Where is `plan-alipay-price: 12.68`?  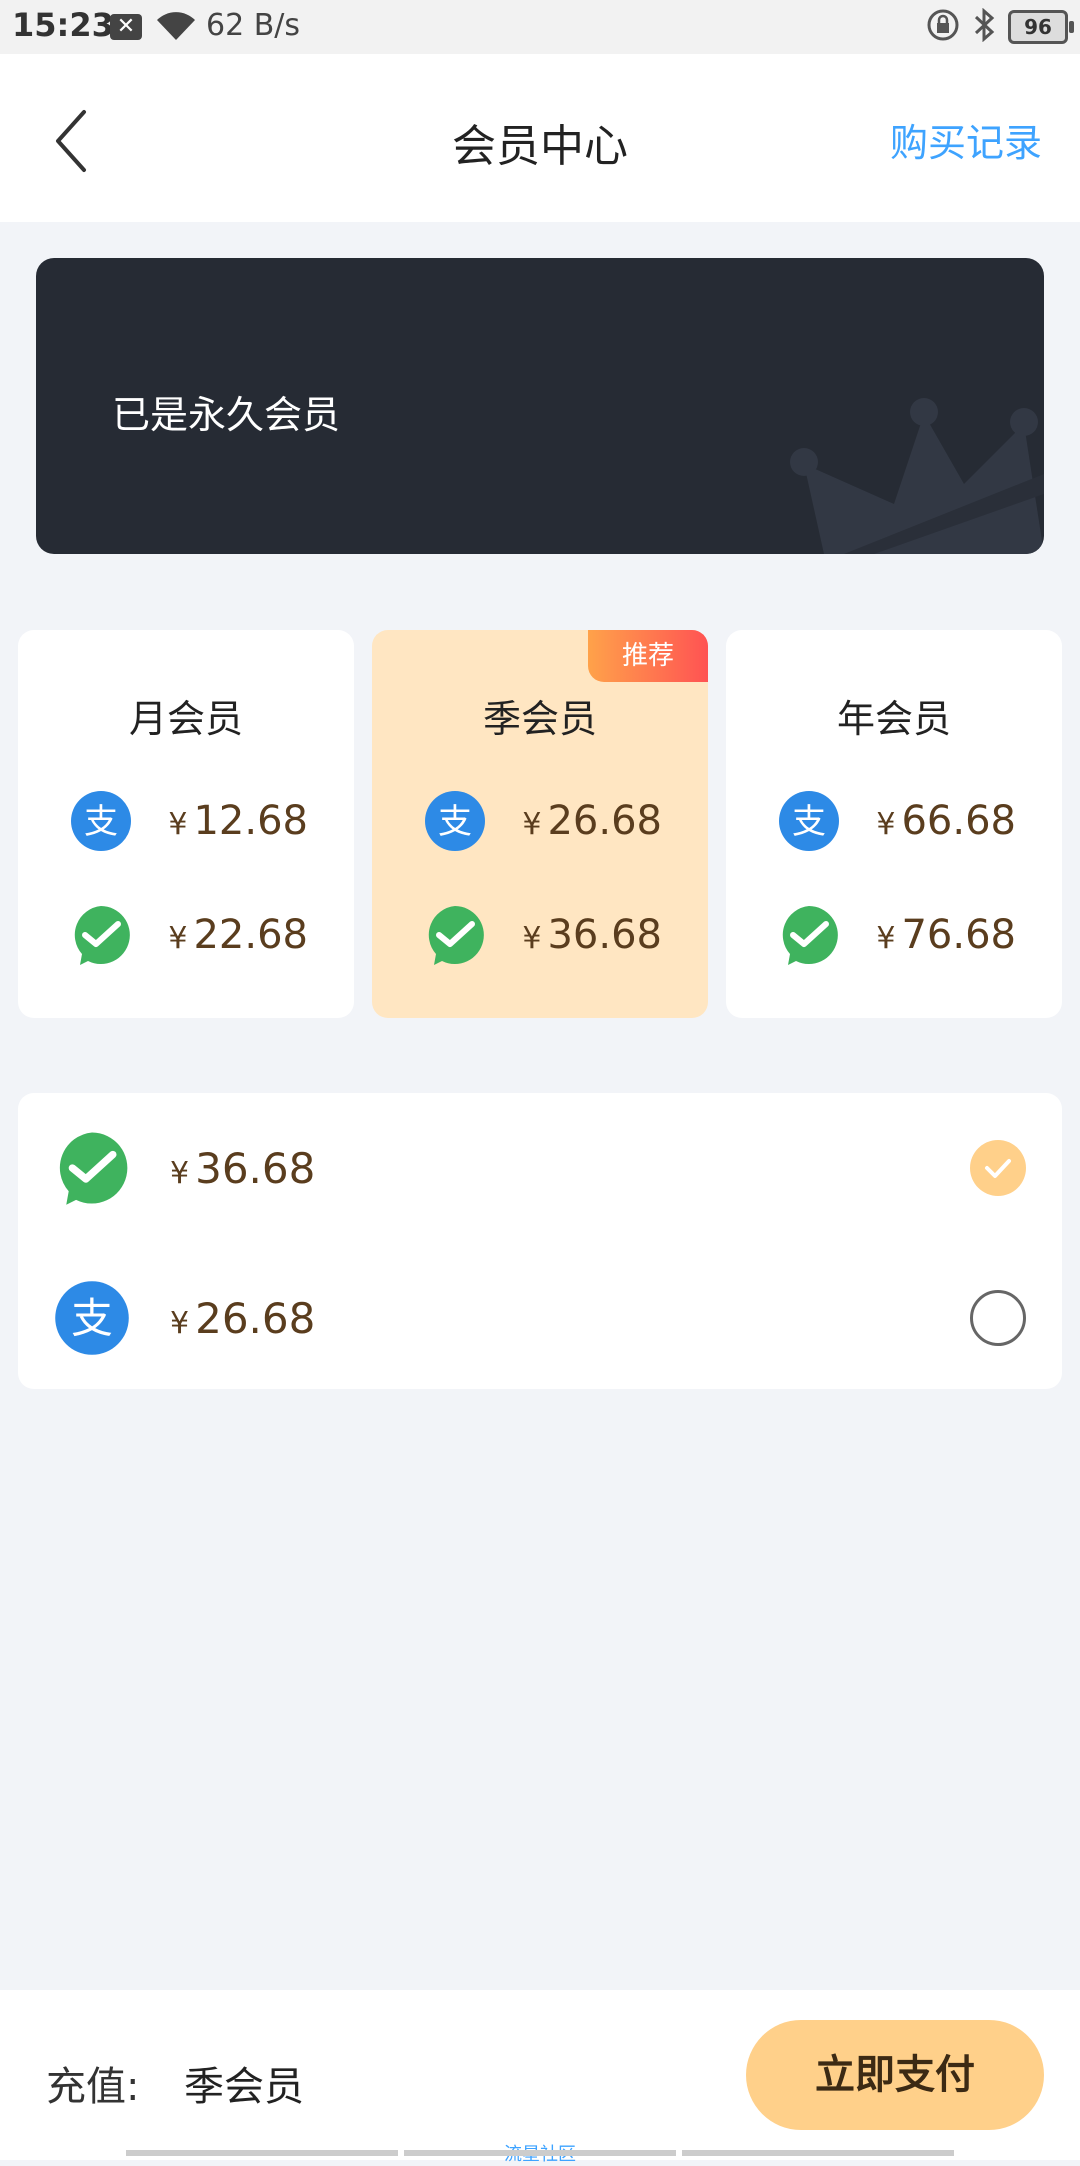 plan-alipay-price: 12.68 is located at coordinates (250, 821).